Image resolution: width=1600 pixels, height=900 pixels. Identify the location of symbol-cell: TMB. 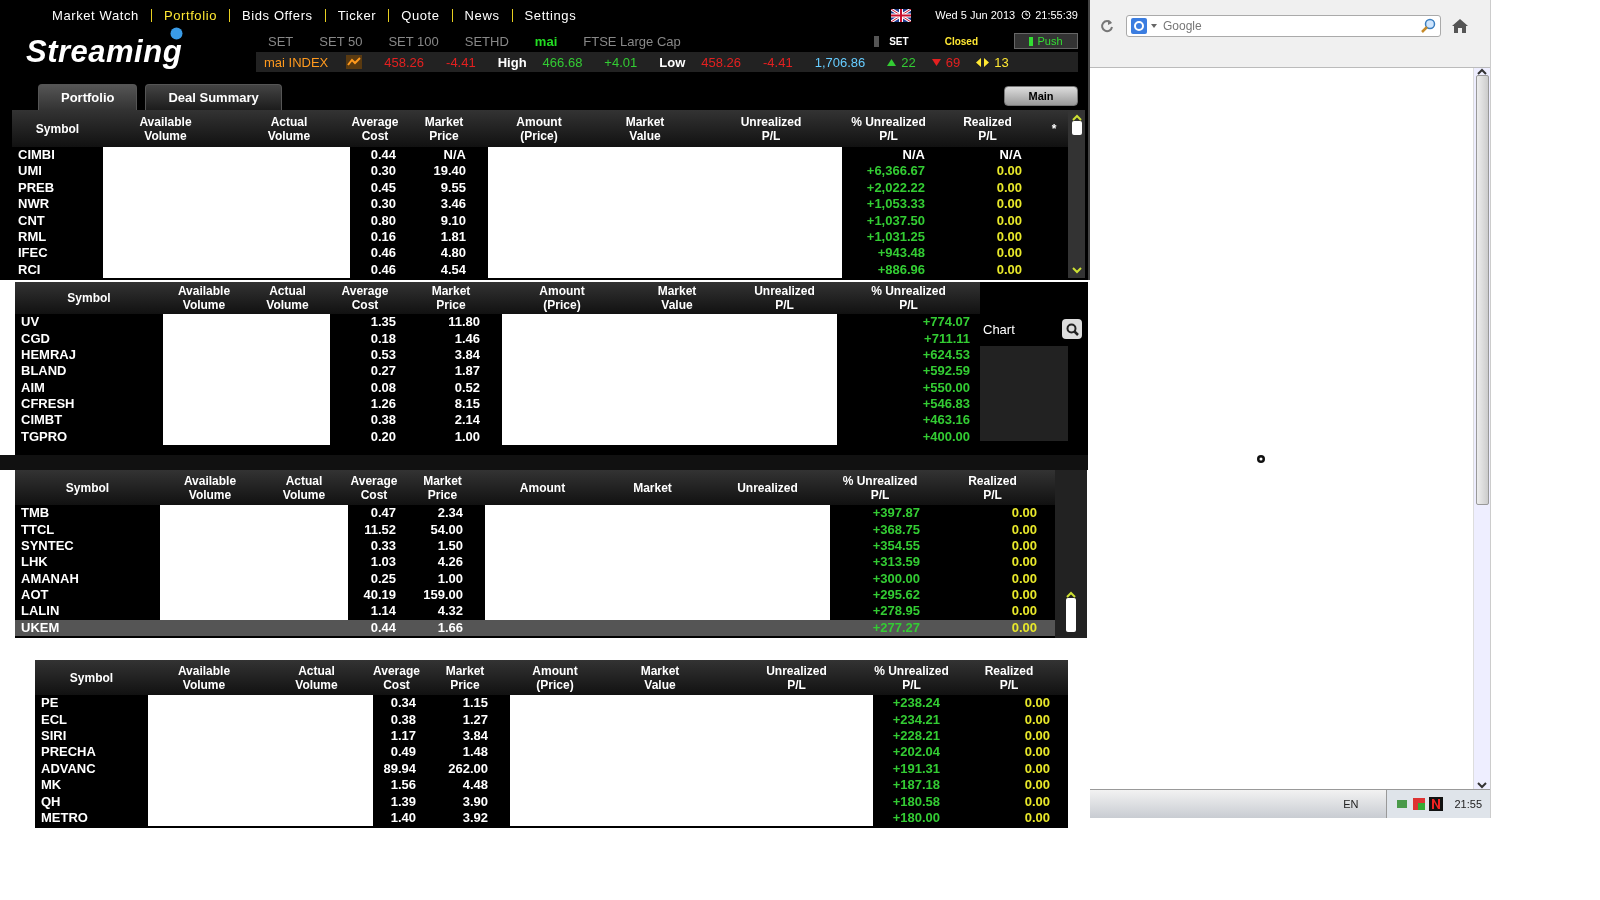
(87, 513).